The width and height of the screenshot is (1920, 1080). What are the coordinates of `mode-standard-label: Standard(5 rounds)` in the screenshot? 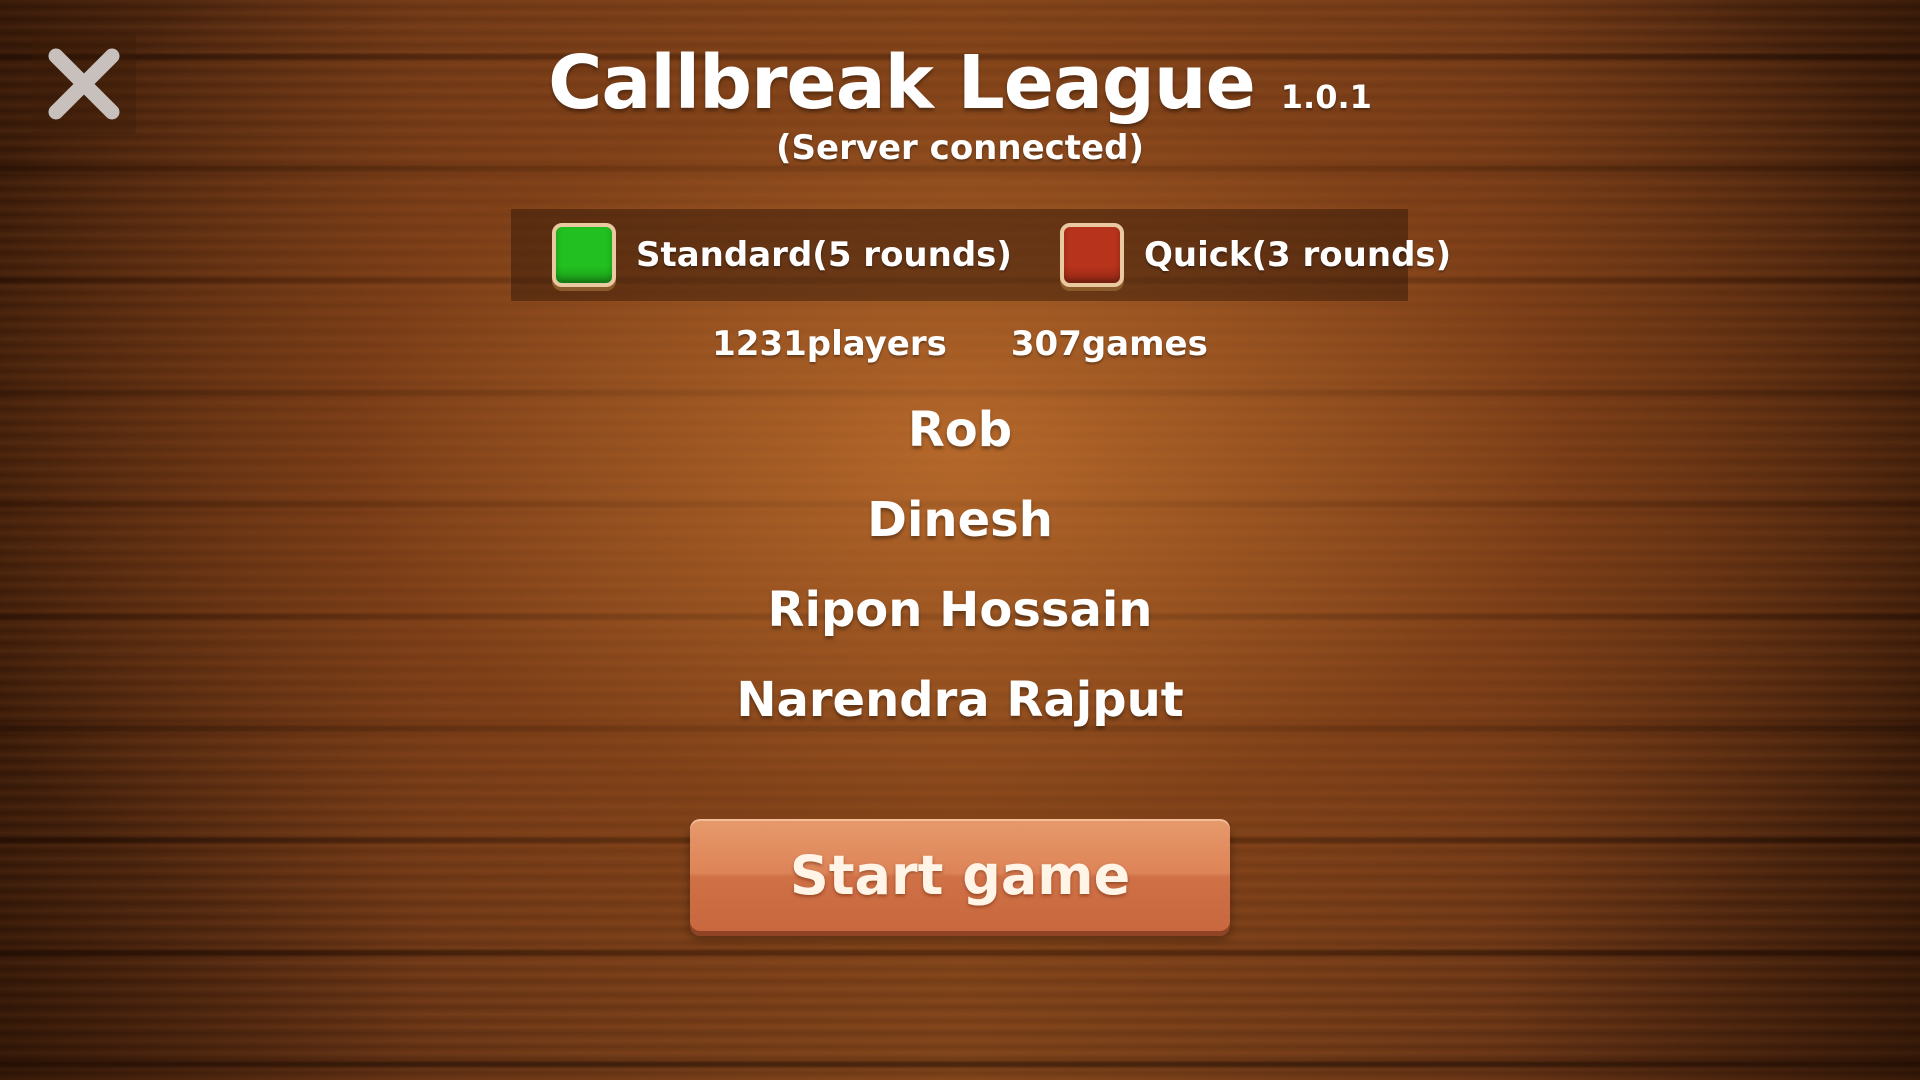 It's located at (824, 255).